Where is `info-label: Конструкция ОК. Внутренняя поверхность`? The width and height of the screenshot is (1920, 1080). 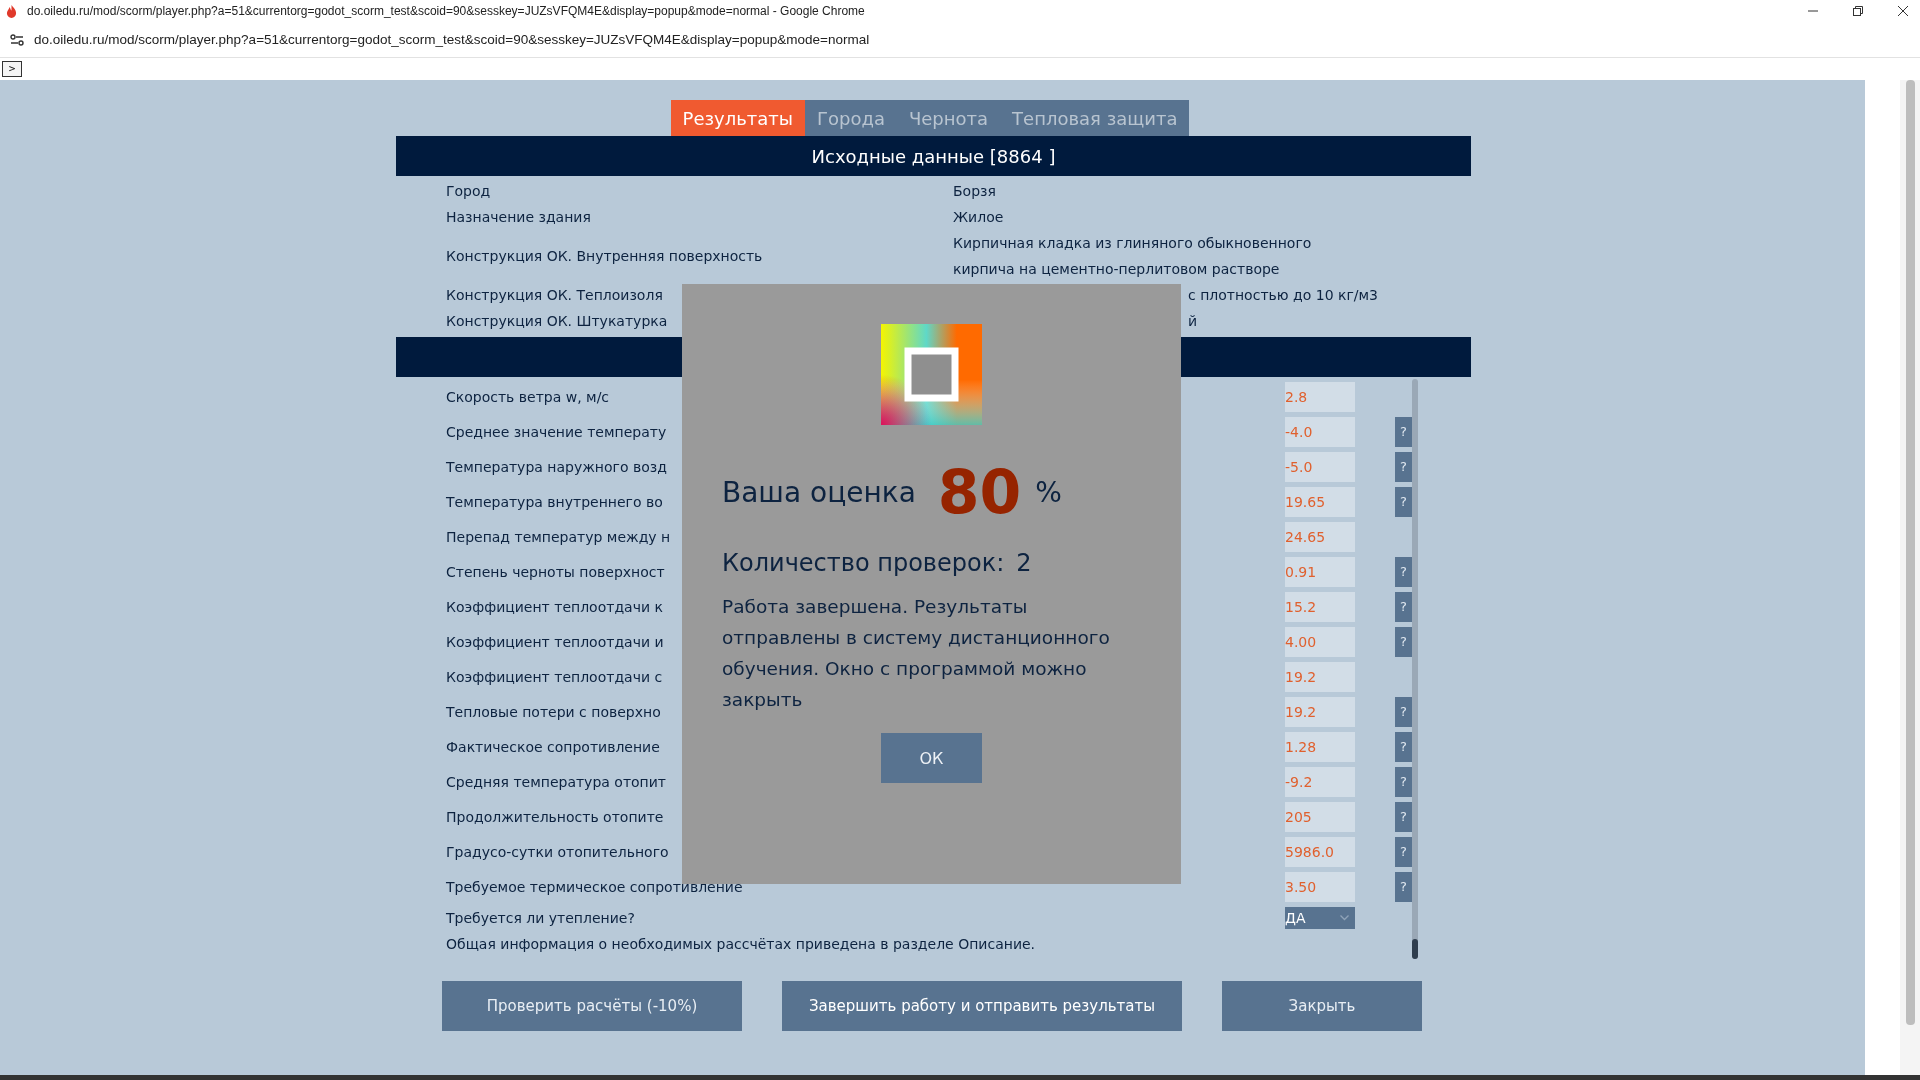 info-label: Конструкция ОК. Внутренняя поверхность is located at coordinates (604, 256).